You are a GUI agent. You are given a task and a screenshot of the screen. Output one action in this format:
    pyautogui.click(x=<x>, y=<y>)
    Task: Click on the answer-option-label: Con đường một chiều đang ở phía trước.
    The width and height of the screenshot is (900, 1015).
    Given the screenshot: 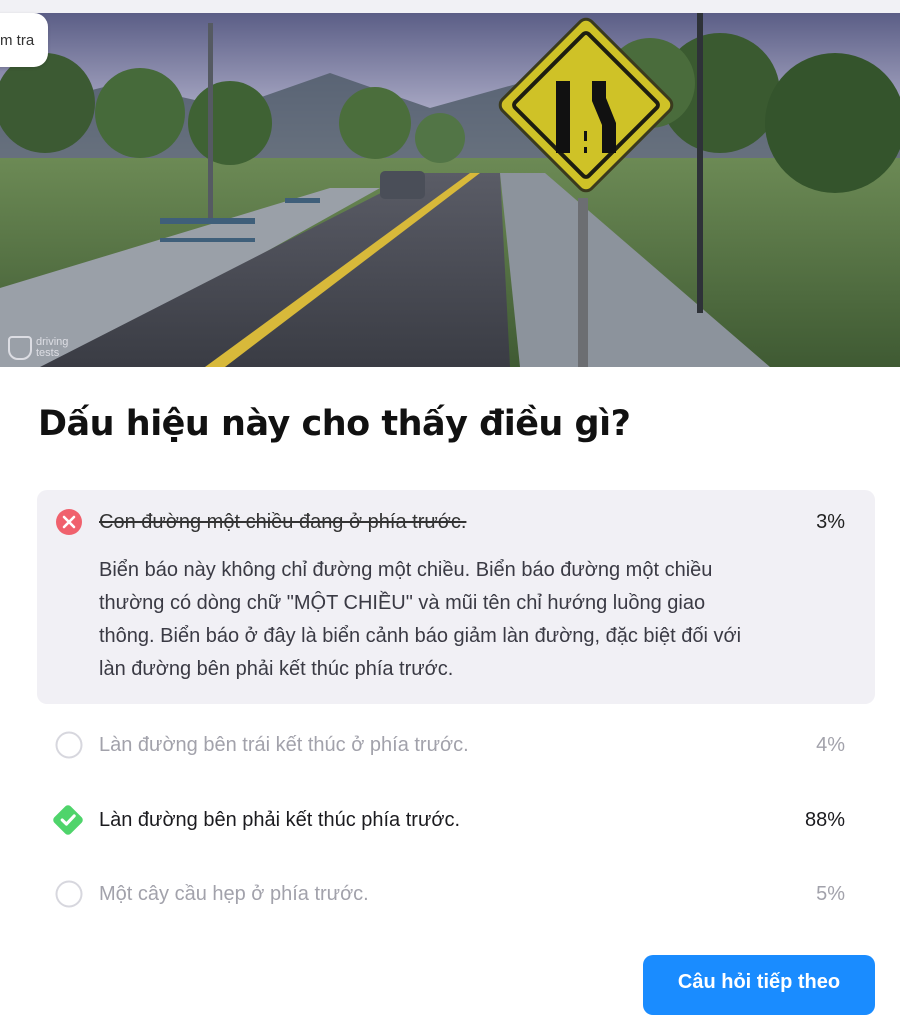 What is the action you would take?
    pyautogui.click(x=283, y=522)
    